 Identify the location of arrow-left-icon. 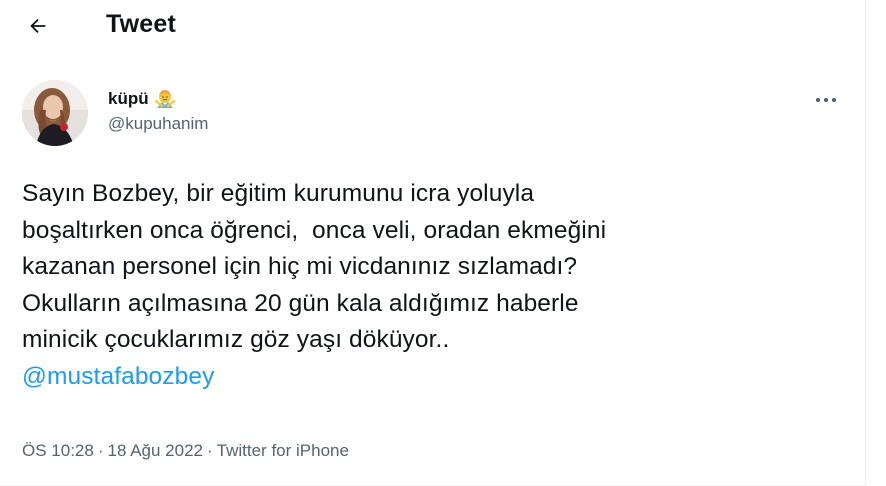
(38, 26).